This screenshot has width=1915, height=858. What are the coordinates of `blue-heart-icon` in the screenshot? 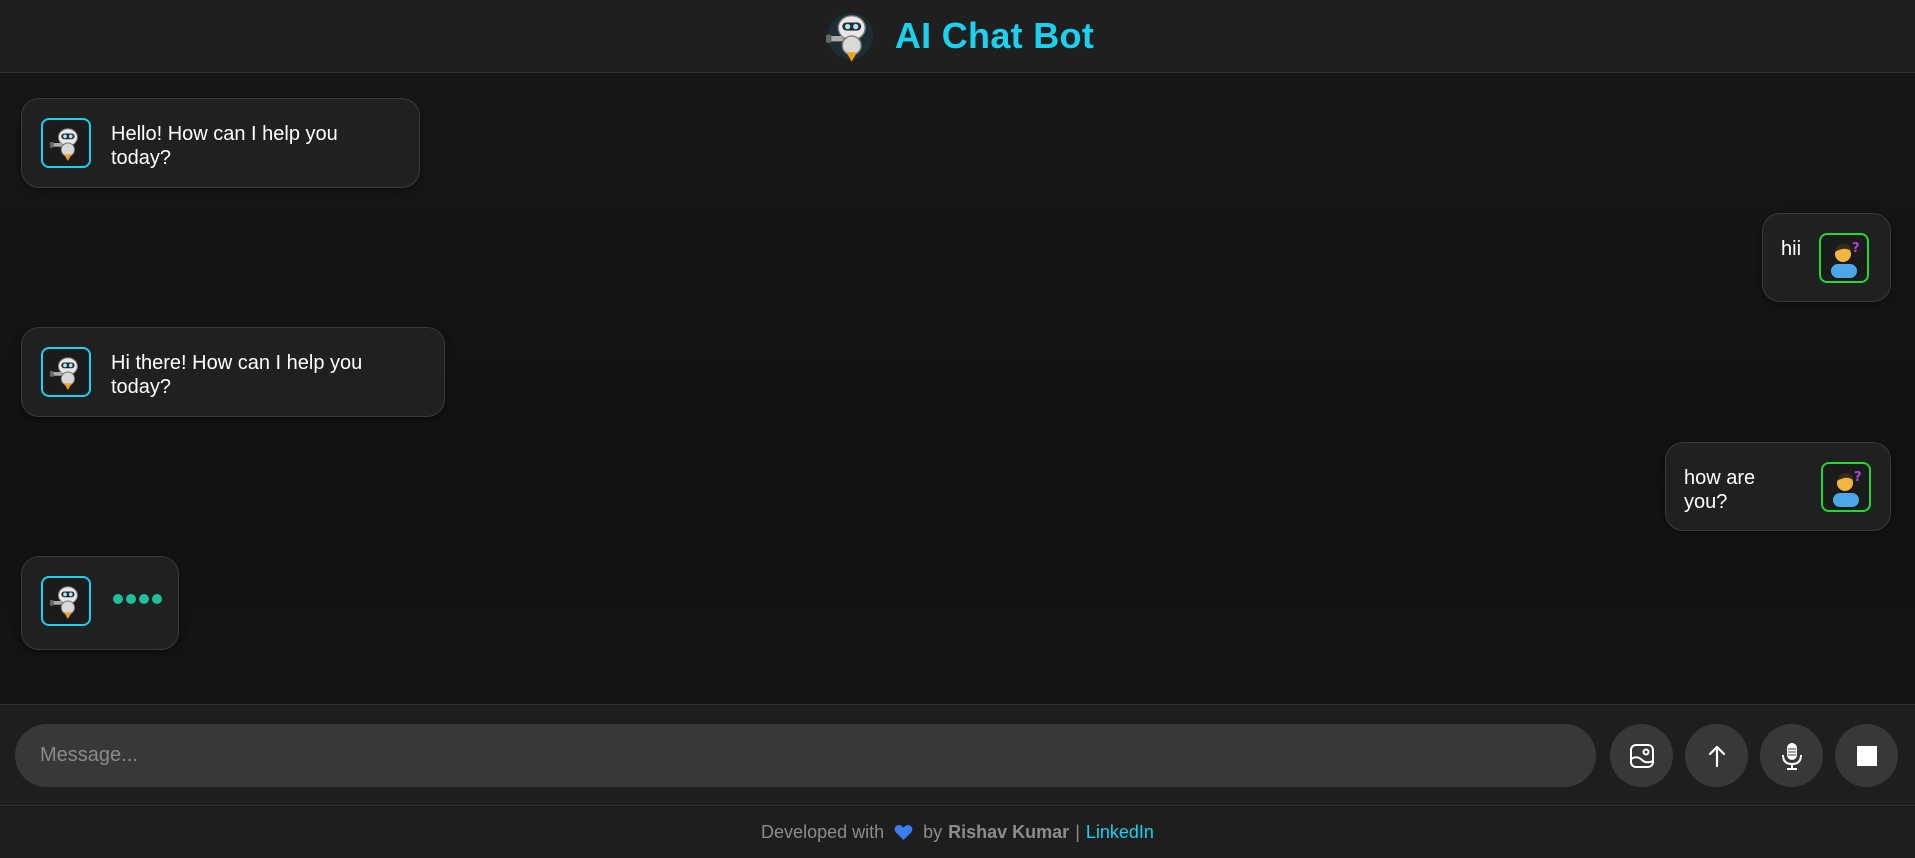 It's located at (903, 833).